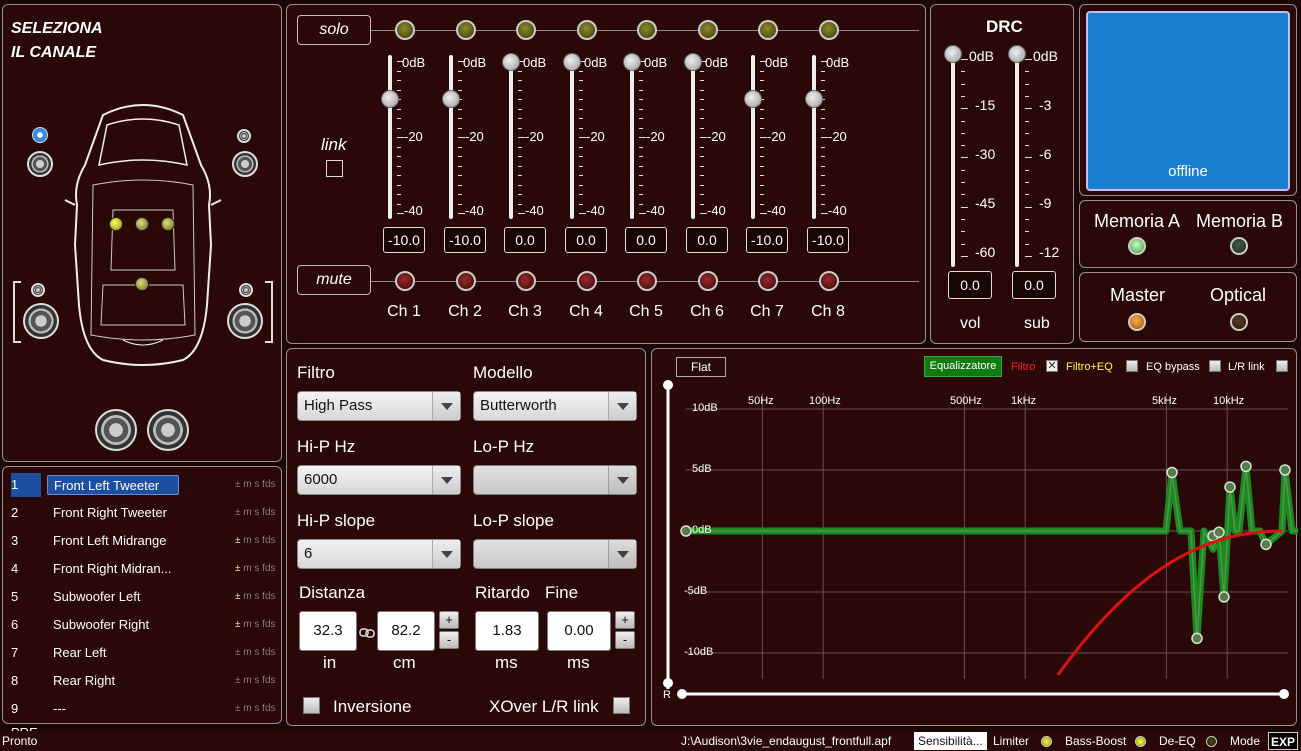 The image size is (1301, 751). Describe the element at coordinates (1239, 322) in the screenshot. I see `optical-led` at that location.